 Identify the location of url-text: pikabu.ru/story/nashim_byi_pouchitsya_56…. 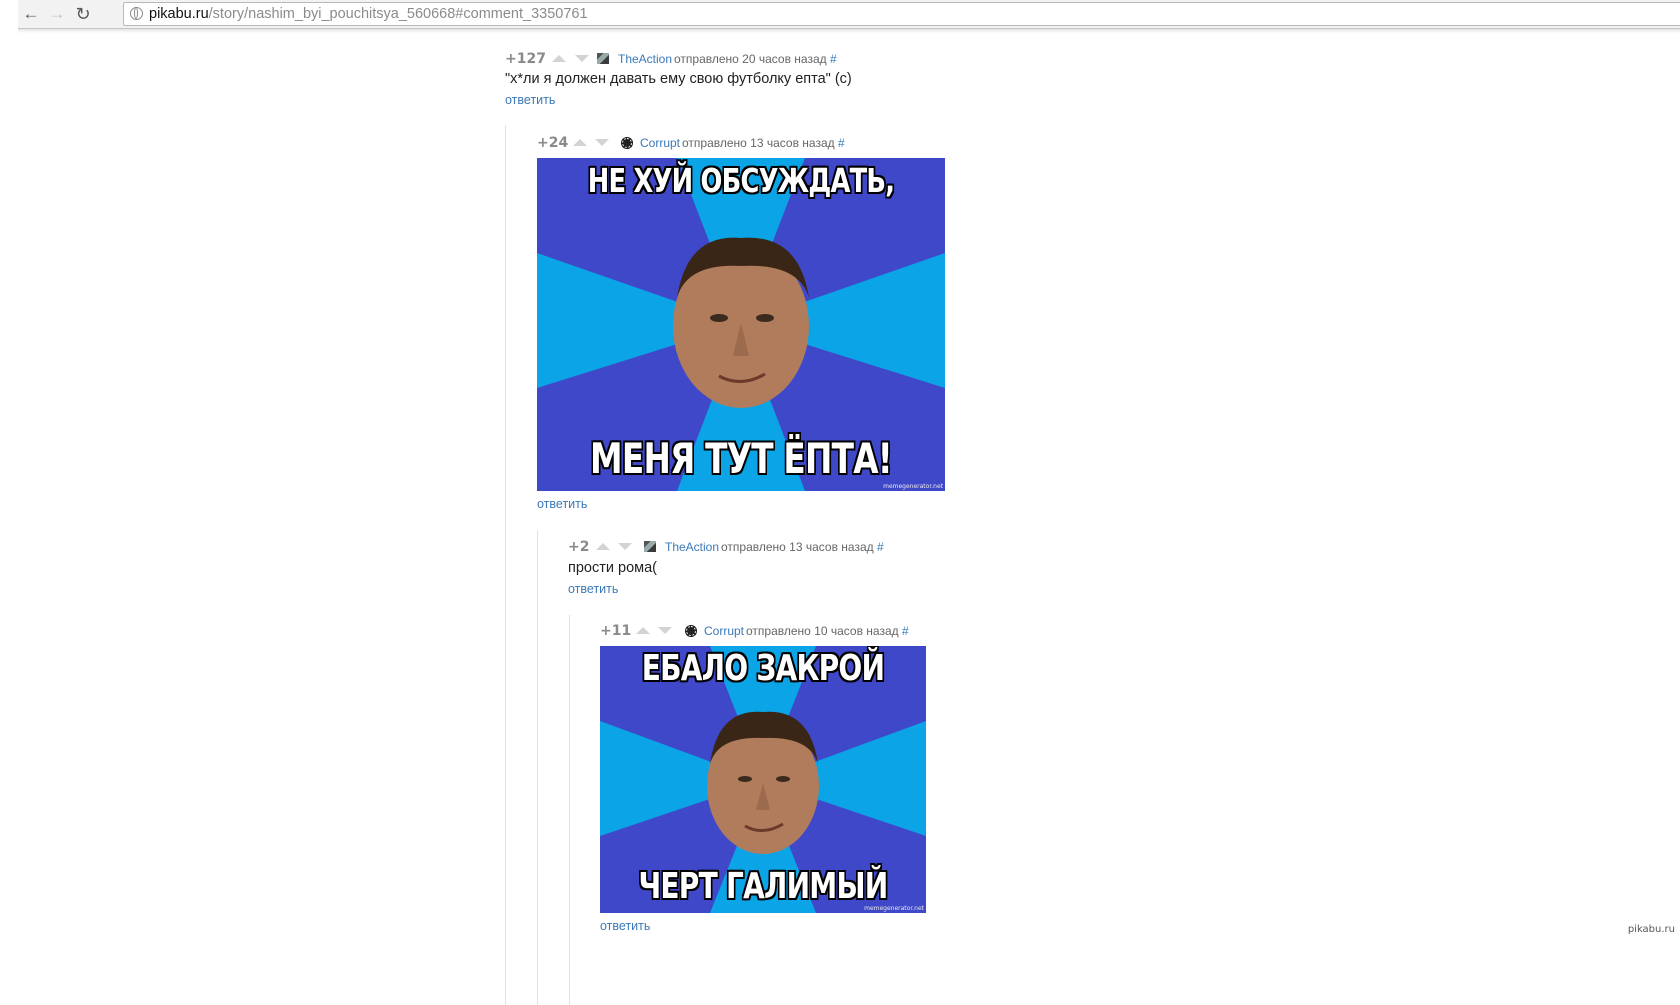
(368, 14).